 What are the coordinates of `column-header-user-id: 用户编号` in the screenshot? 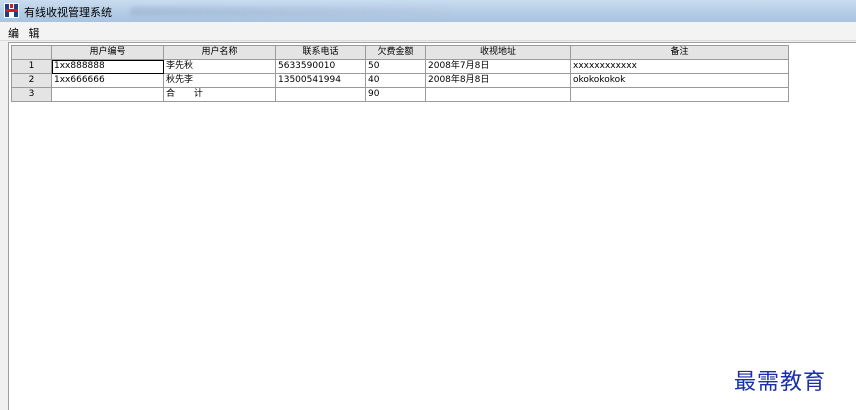 It's located at (107, 52).